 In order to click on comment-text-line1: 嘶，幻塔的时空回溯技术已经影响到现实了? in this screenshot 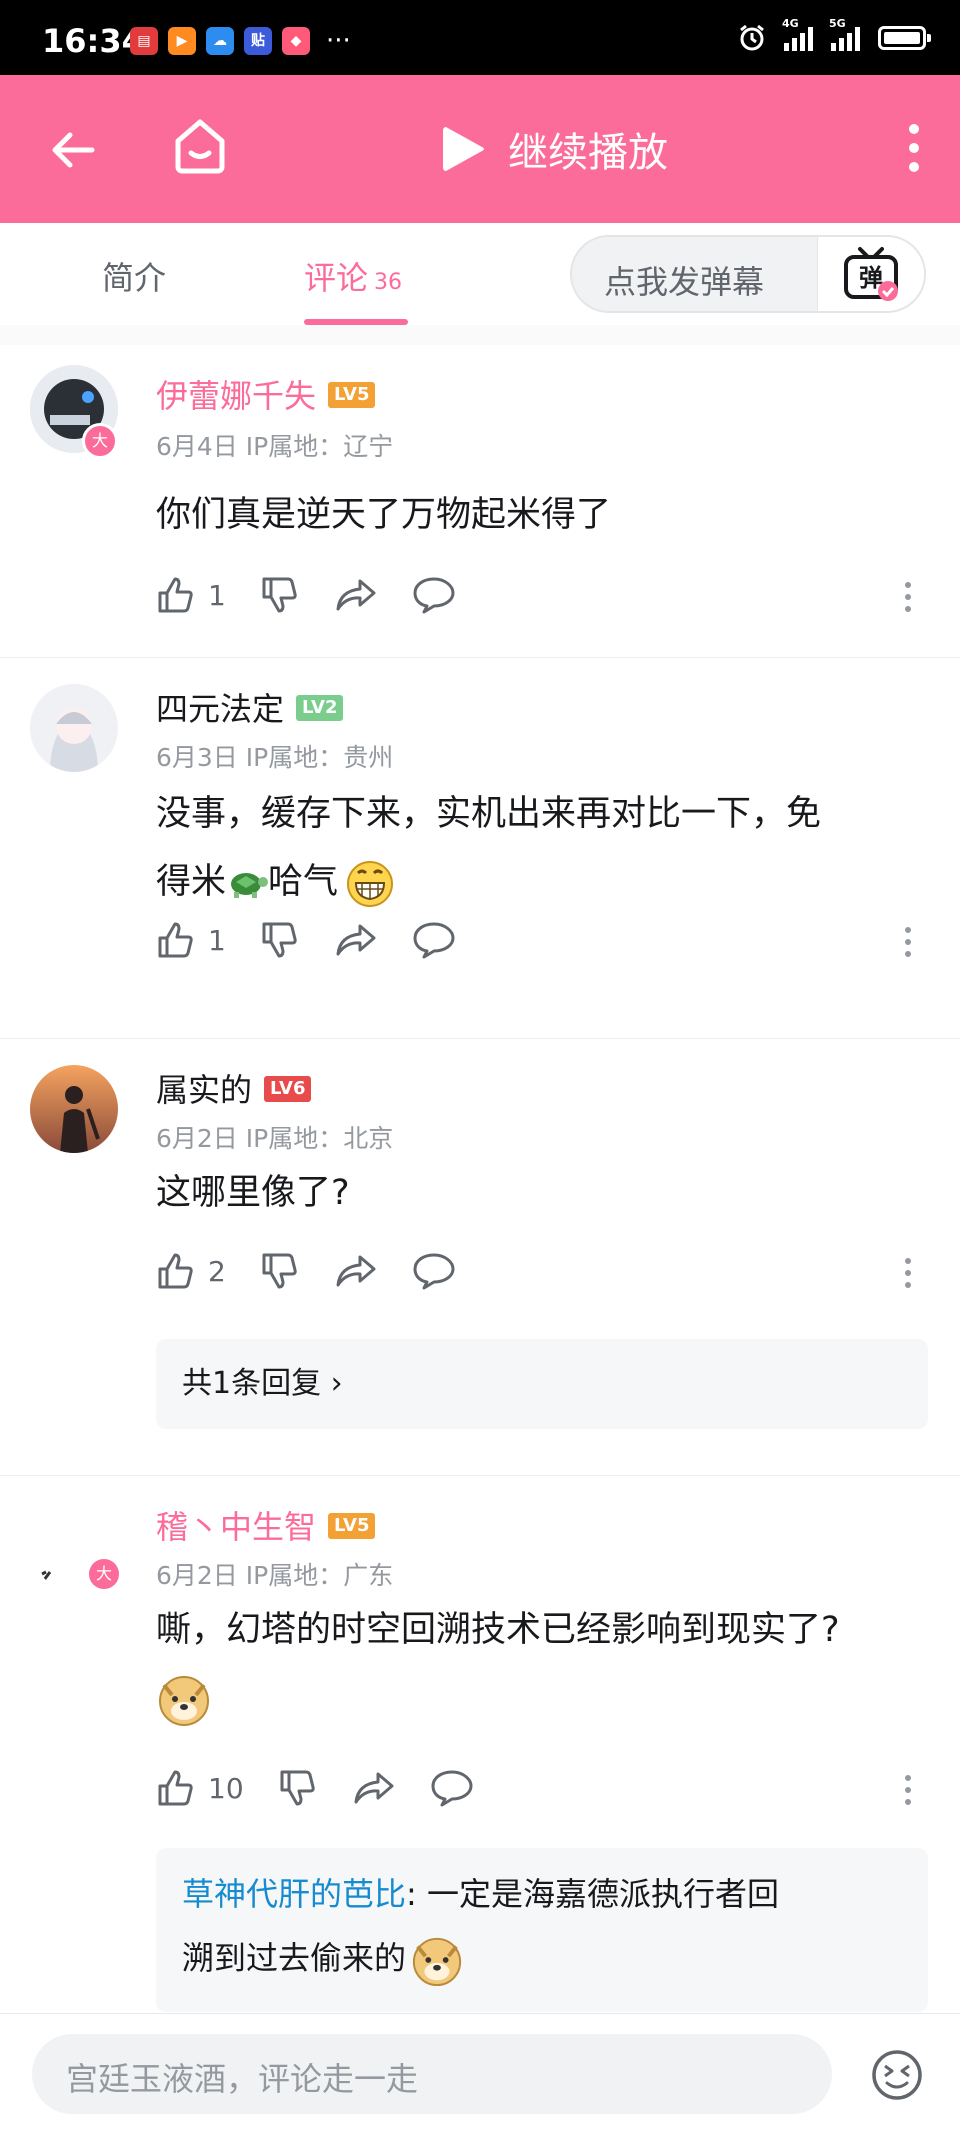, I will do `click(498, 1630)`.